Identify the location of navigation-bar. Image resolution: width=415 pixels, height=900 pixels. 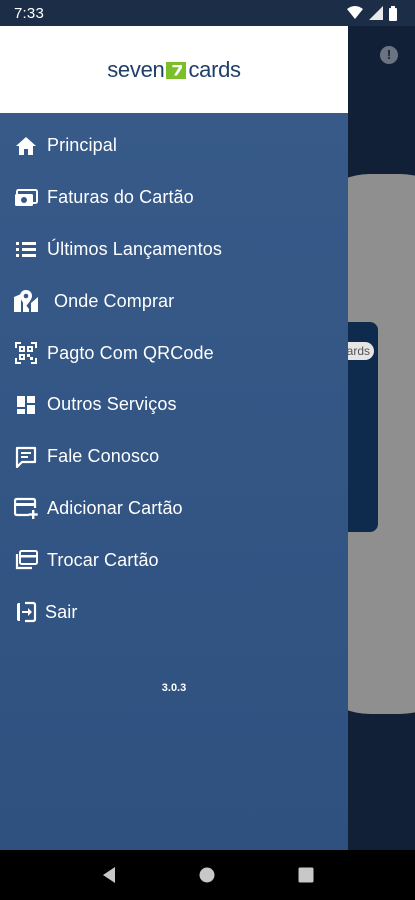
(207, 875).